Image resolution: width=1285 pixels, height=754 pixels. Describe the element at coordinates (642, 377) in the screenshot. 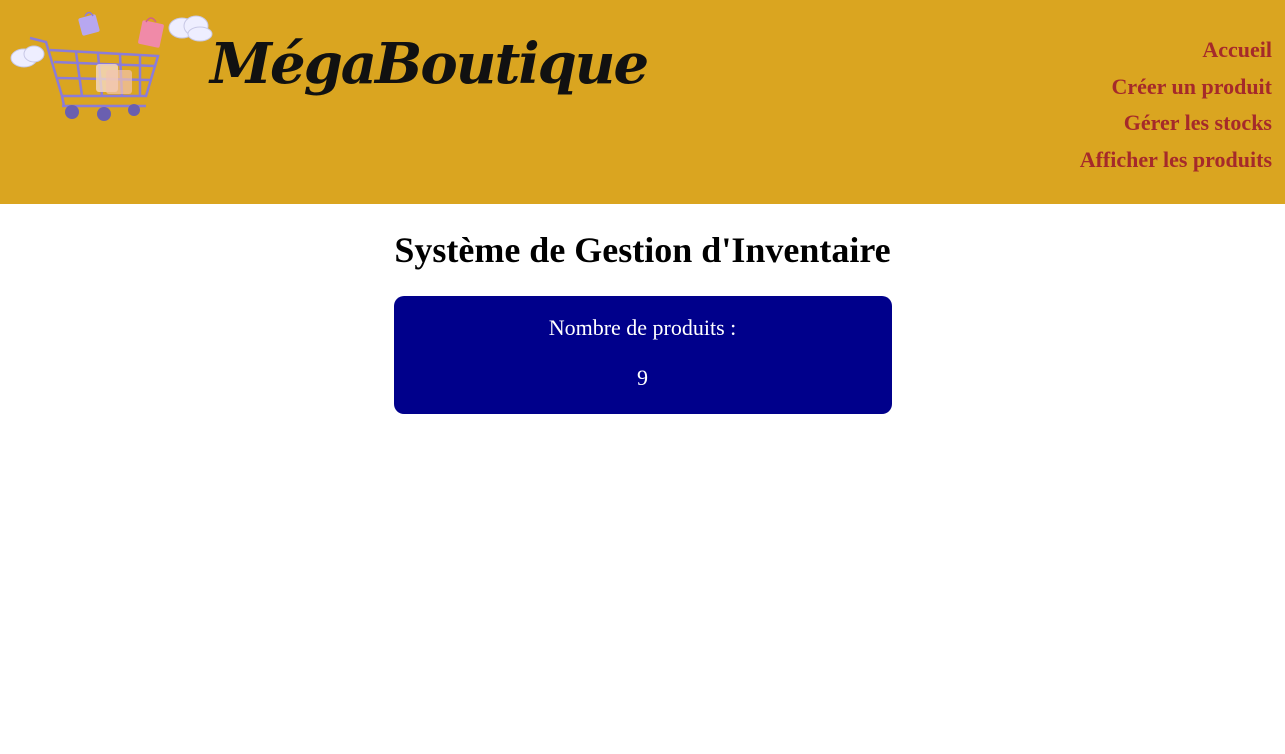

I see `product-count-value: 9` at that location.